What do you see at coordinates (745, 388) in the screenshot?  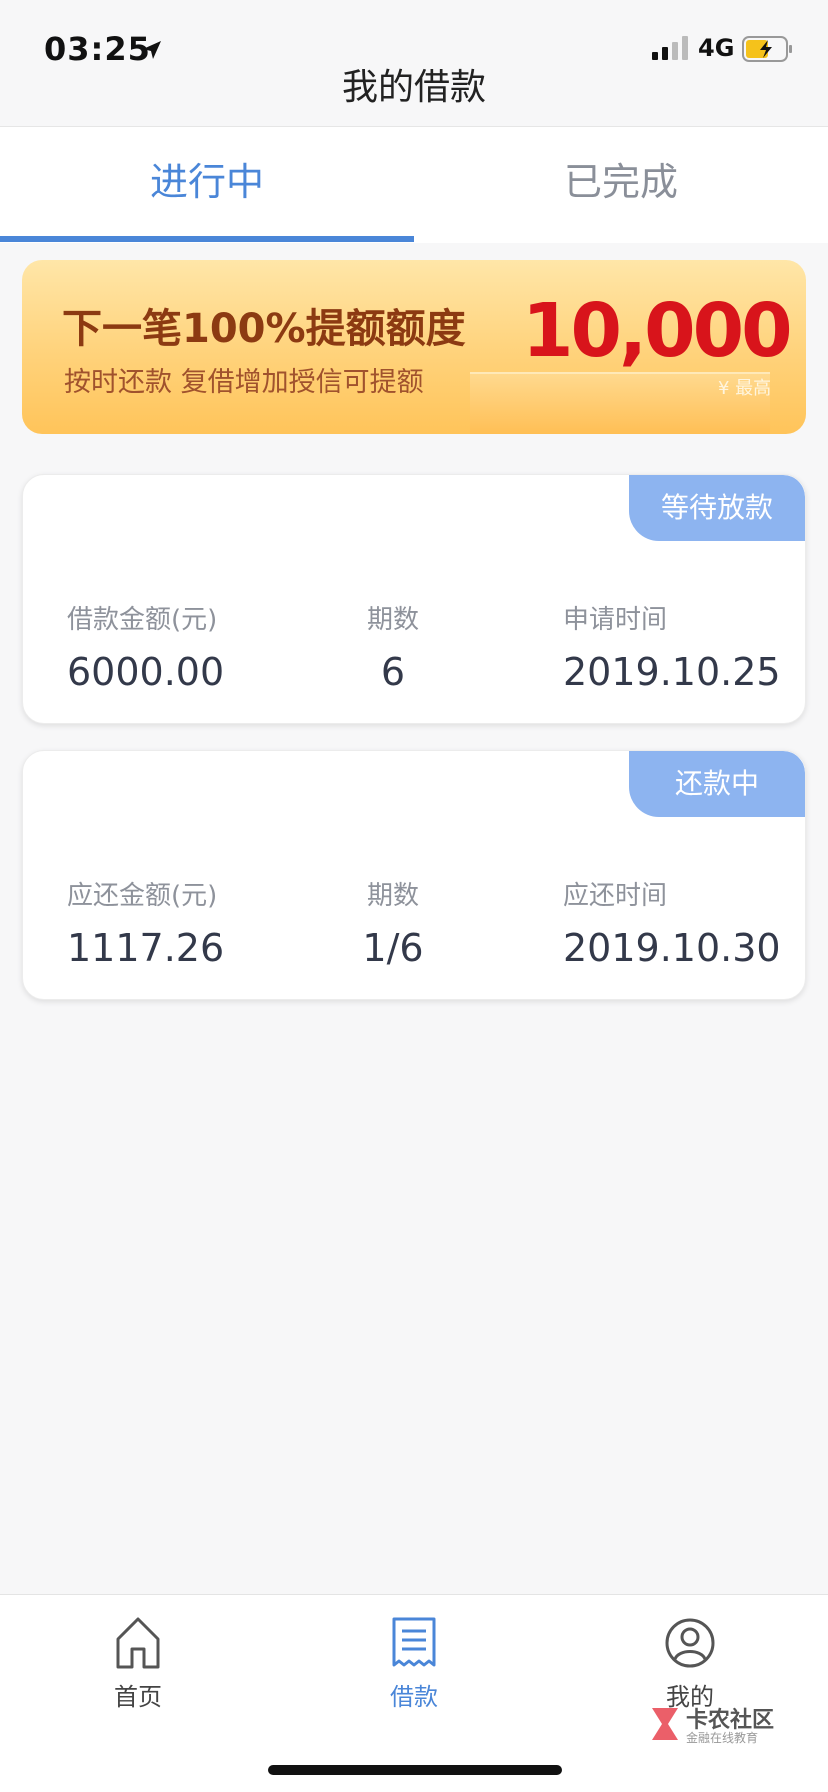 I see `banner-tag: ¥ 最高` at bounding box center [745, 388].